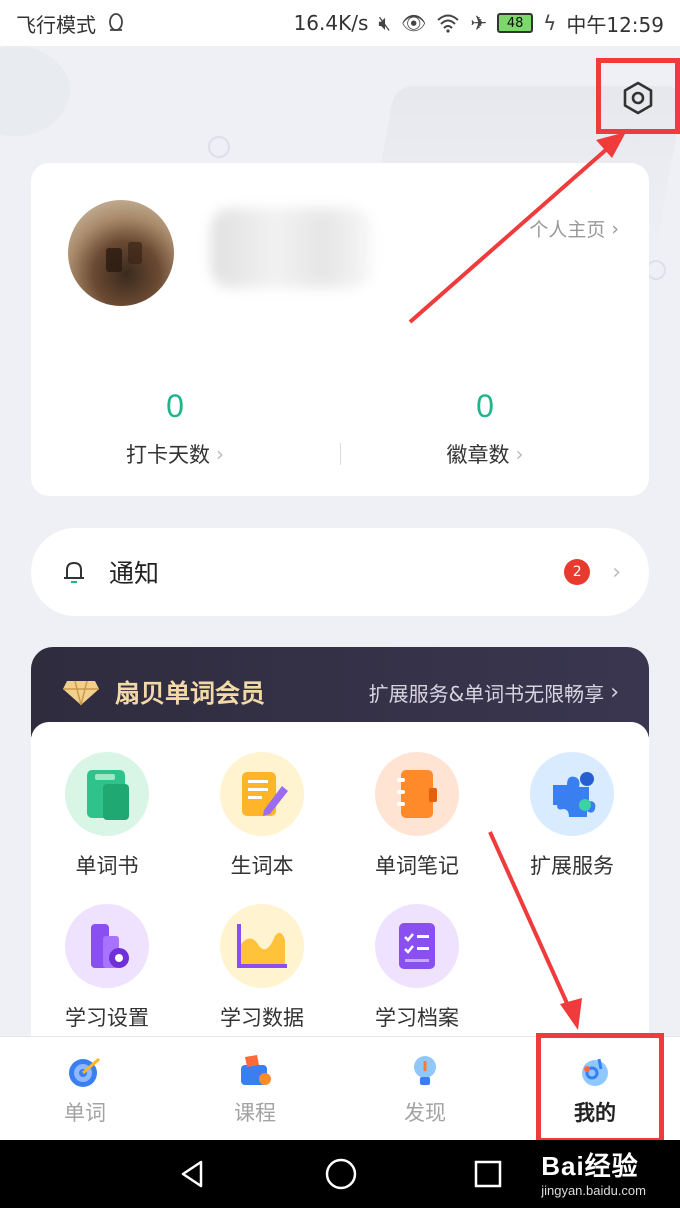 The width and height of the screenshot is (680, 1208). I want to click on grid-item-new-words: 生词本, so click(262, 816).